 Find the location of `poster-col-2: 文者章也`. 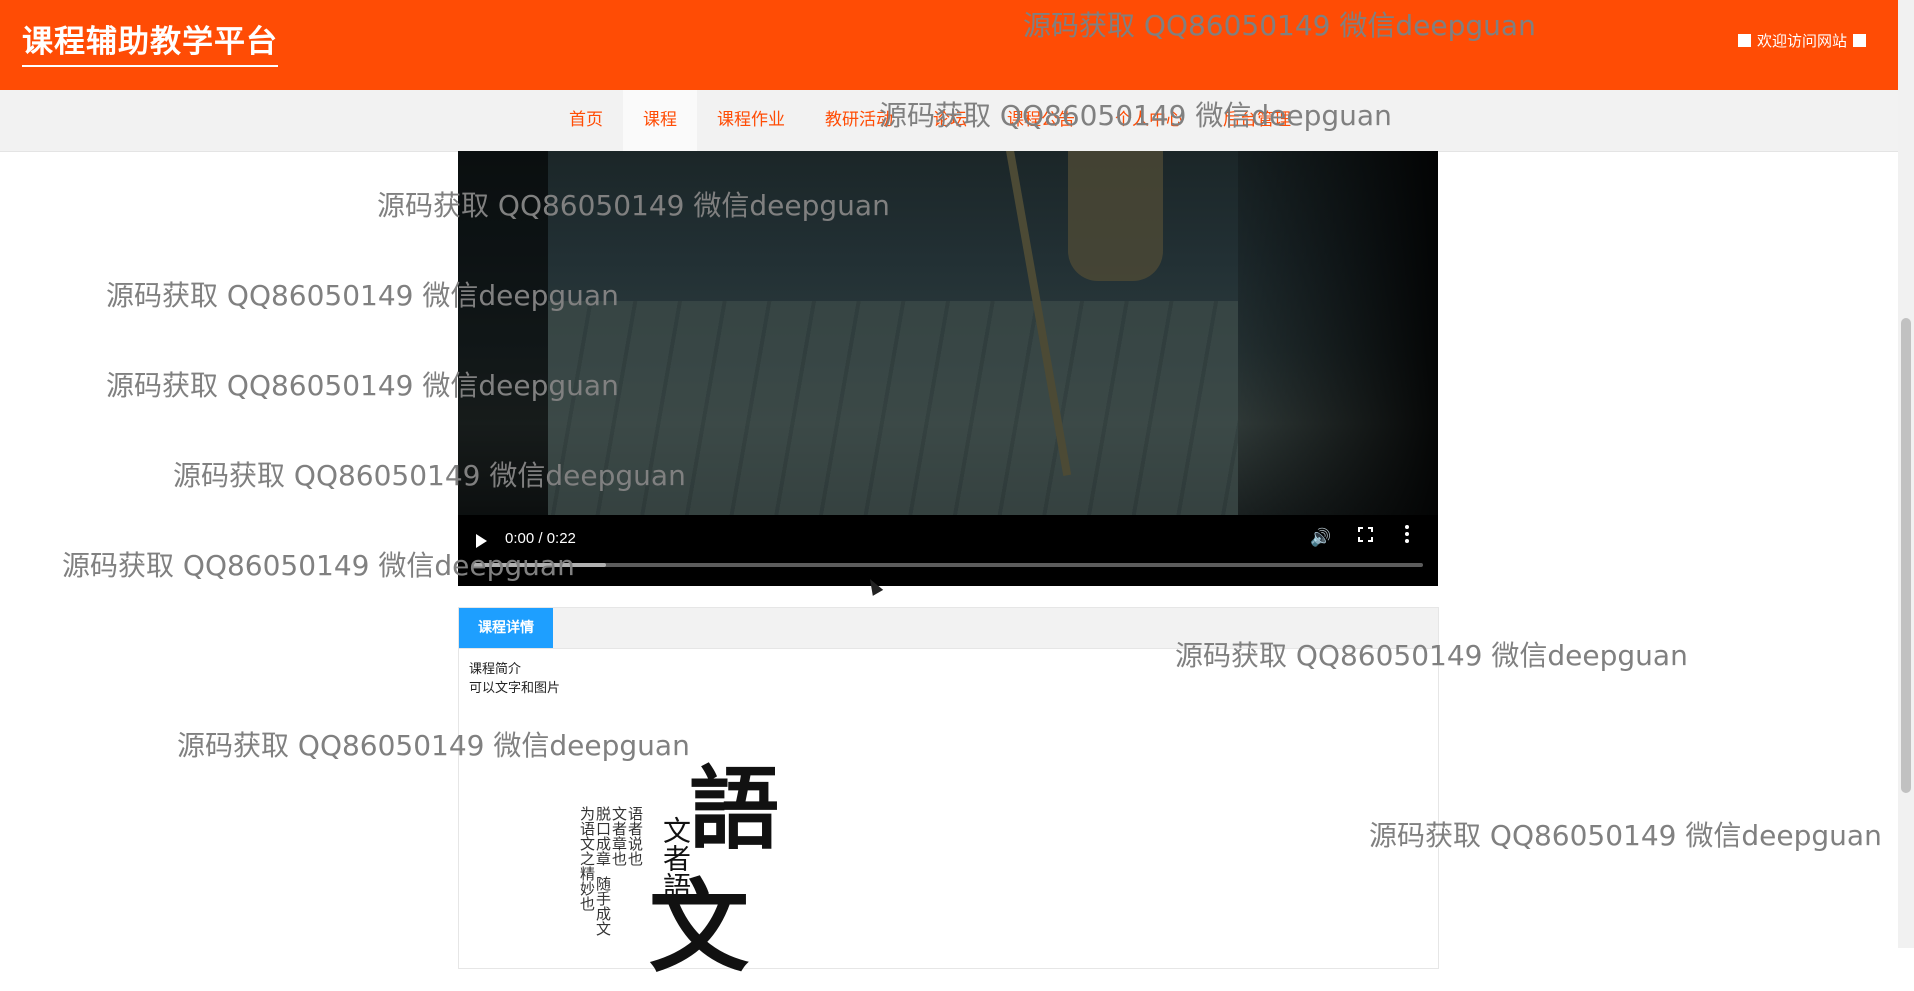

poster-col-2: 文者章也 is located at coordinates (619, 836).